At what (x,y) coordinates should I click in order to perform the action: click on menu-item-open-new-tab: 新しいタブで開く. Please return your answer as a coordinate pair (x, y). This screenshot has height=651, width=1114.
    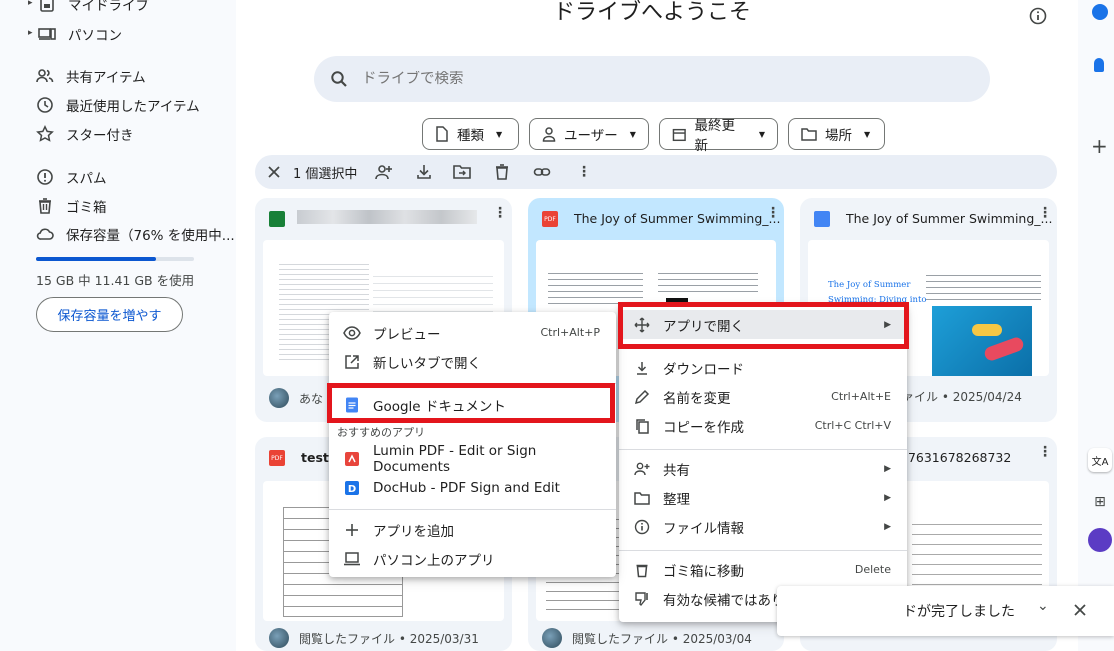
    Looking at the image, I should click on (472, 361).